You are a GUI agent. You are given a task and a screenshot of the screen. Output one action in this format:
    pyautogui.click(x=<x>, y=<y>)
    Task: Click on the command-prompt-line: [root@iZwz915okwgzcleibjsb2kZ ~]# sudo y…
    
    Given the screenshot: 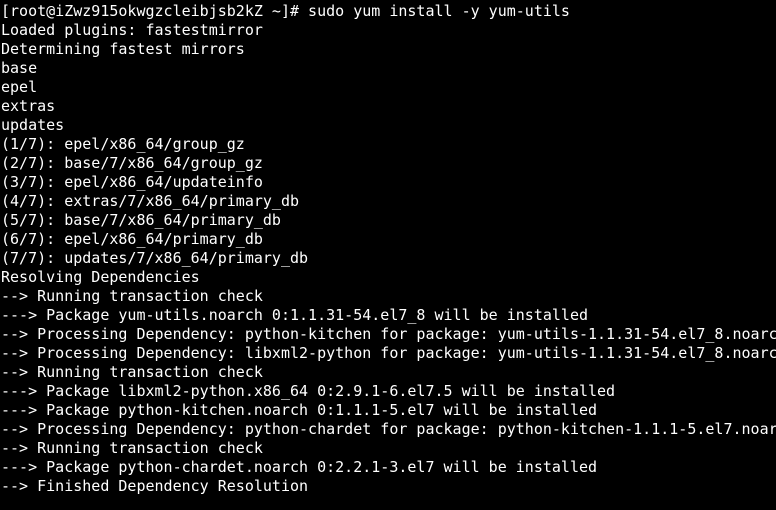 What is the action you would take?
    pyautogui.click(x=285, y=11)
    